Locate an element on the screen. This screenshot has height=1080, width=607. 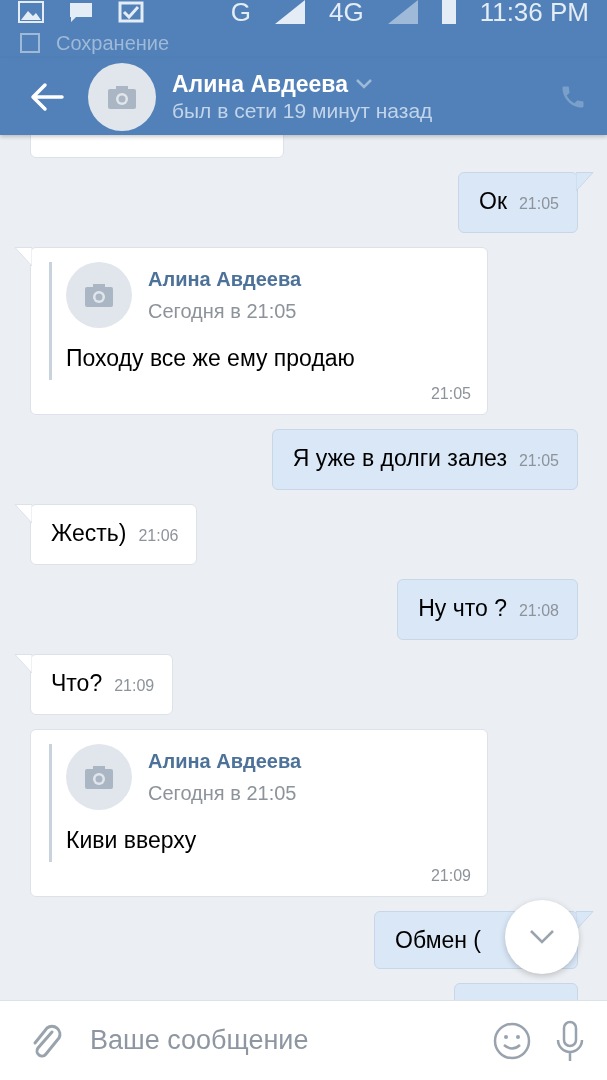
message-time: 21:06 is located at coordinates (158, 535).